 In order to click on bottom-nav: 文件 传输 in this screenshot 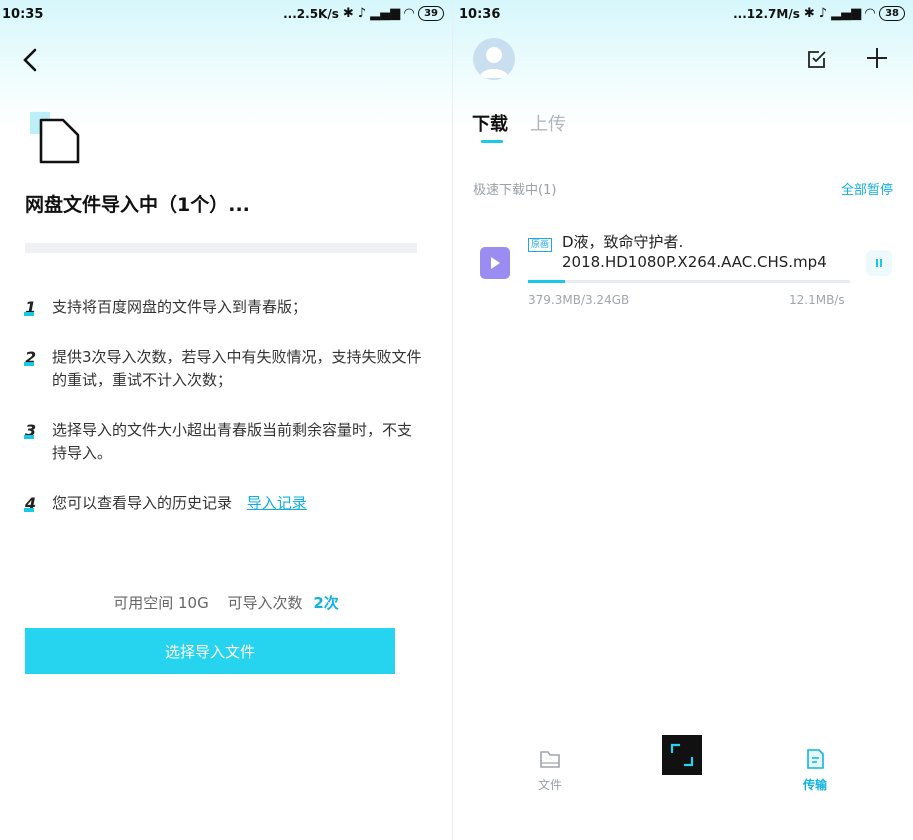, I will do `click(683, 765)`.